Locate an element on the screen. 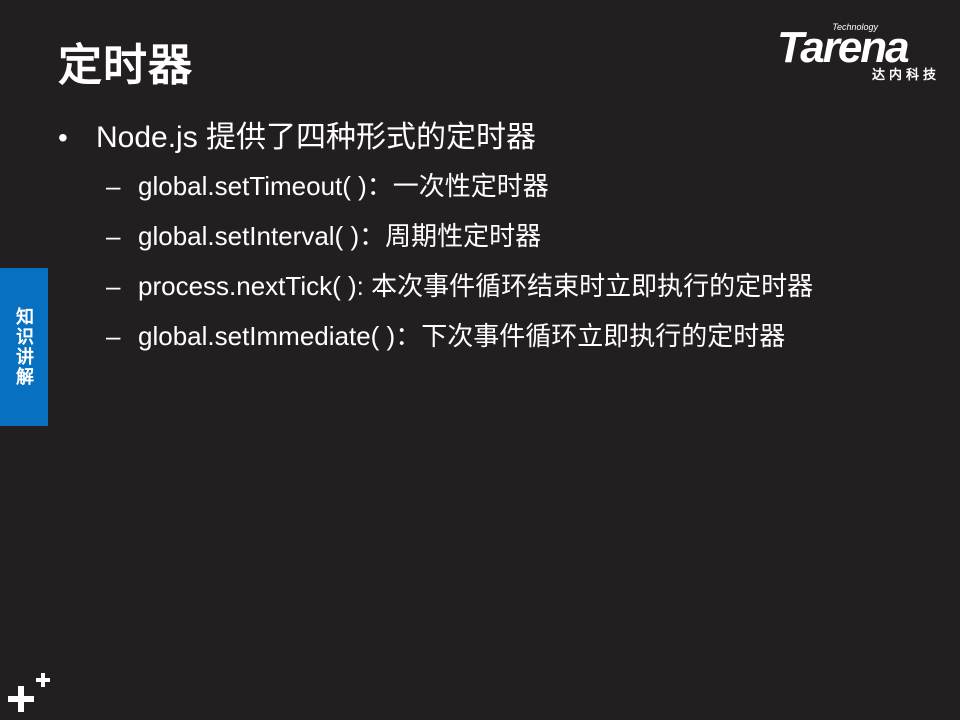 This screenshot has height=720, width=960. bullet-text: global.setTimeout( )：一次性定时器 is located at coordinates (343, 186).